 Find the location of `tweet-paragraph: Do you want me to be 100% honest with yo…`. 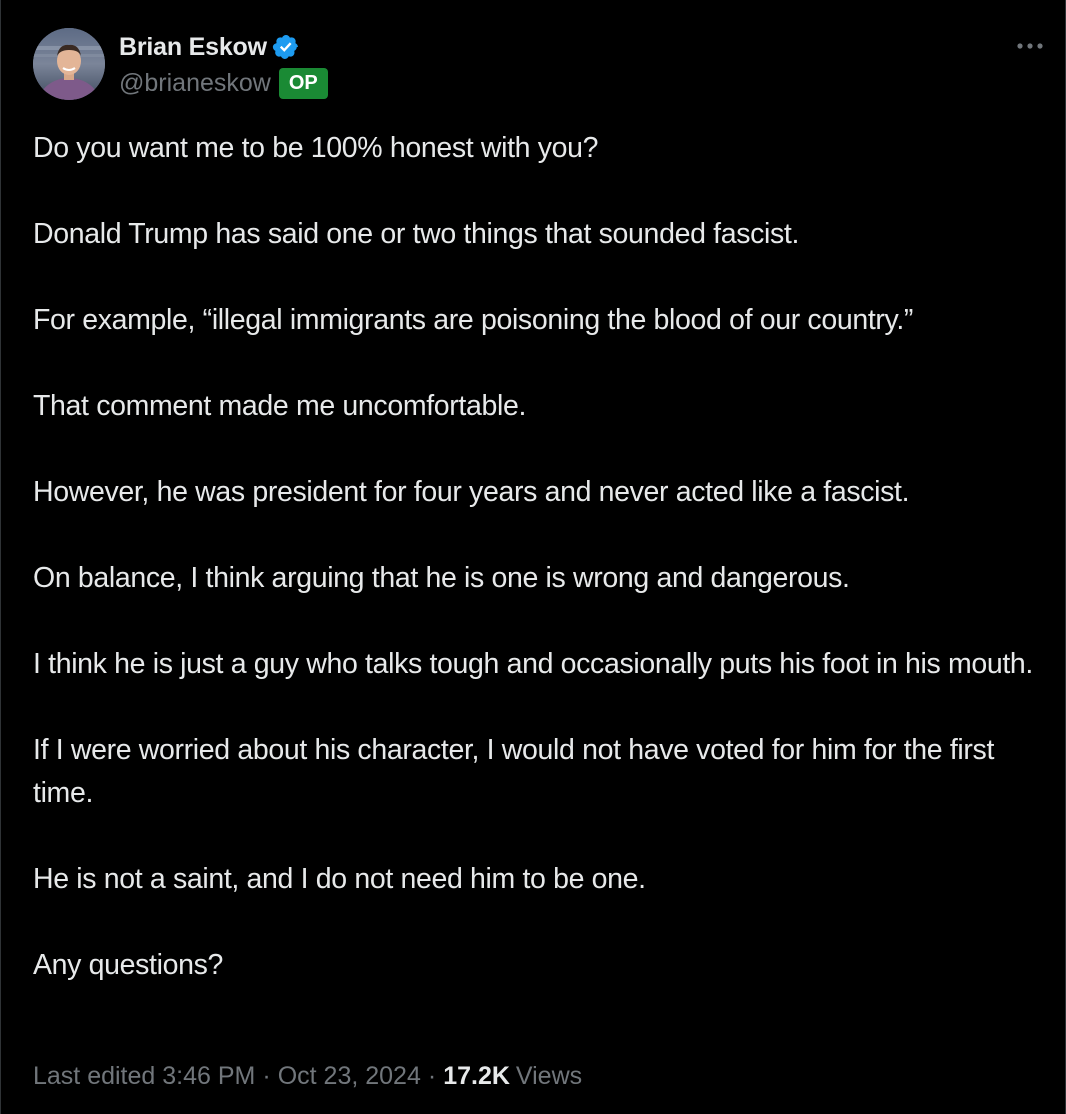

tweet-paragraph: Do you want me to be 100% honest with yo… is located at coordinates (316, 148).